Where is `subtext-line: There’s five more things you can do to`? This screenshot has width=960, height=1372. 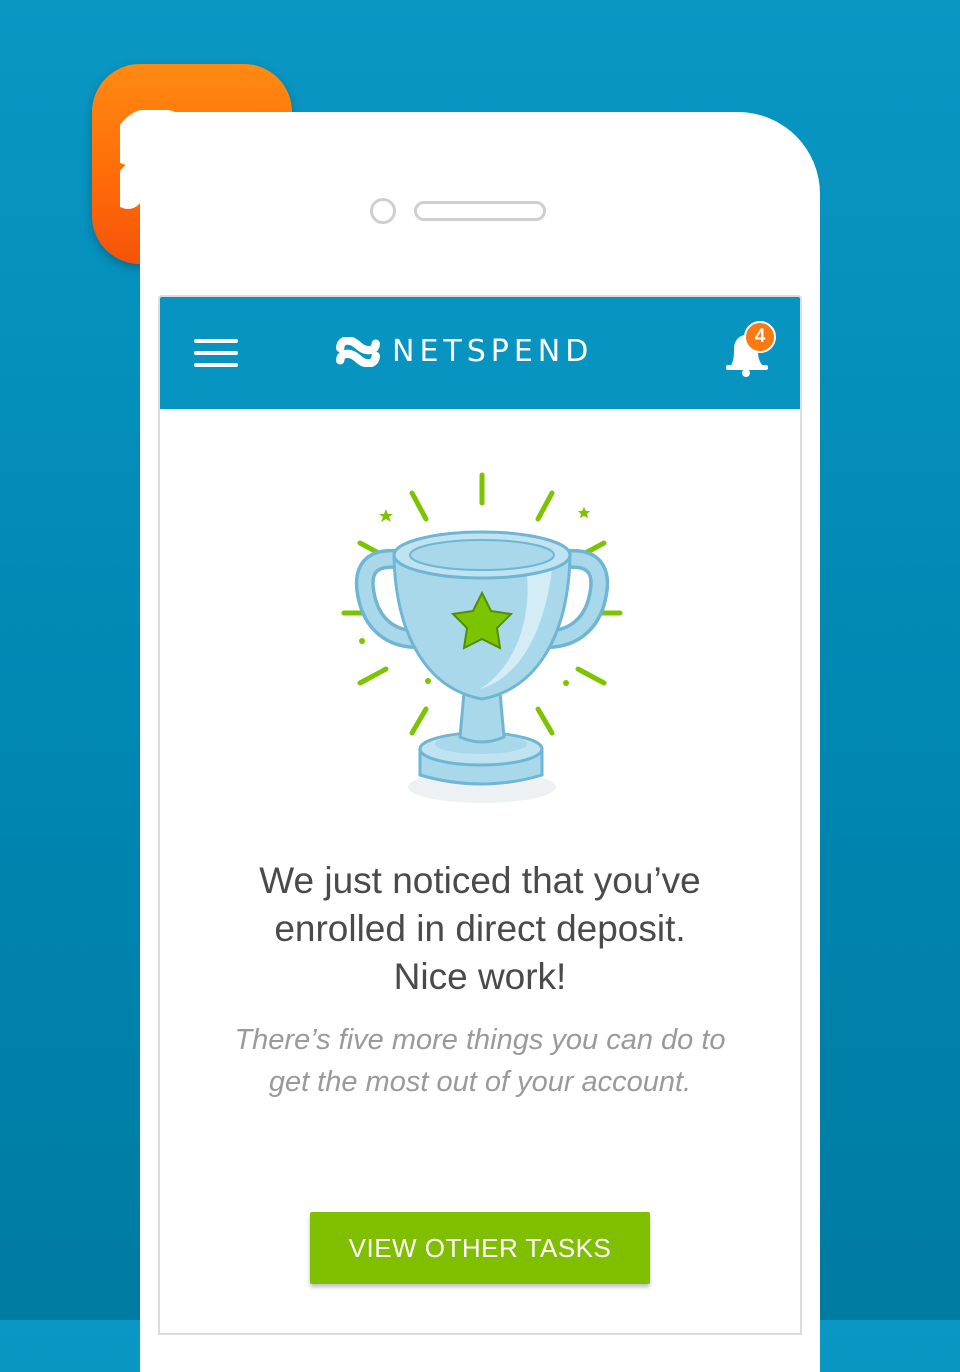 subtext-line: There’s five more things you can do to is located at coordinates (480, 1040).